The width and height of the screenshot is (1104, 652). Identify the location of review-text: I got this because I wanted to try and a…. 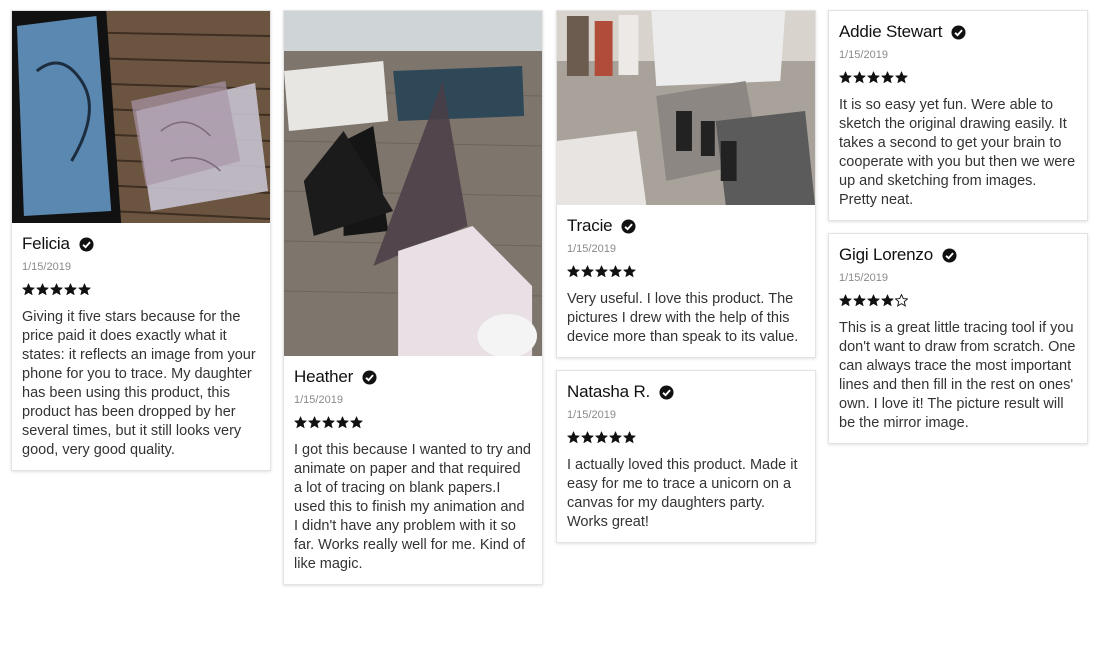
(412, 507).